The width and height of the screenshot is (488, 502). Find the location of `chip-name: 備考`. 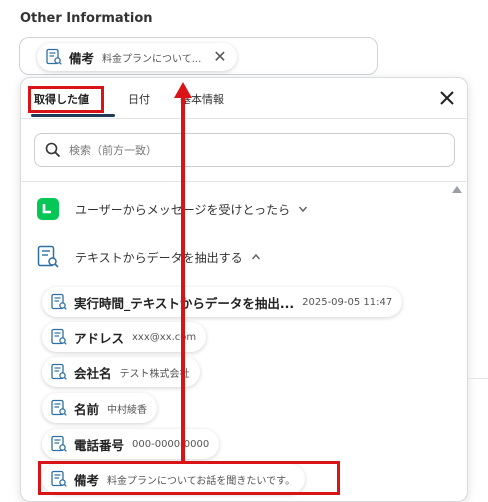

chip-name: 備考 is located at coordinates (82, 58).